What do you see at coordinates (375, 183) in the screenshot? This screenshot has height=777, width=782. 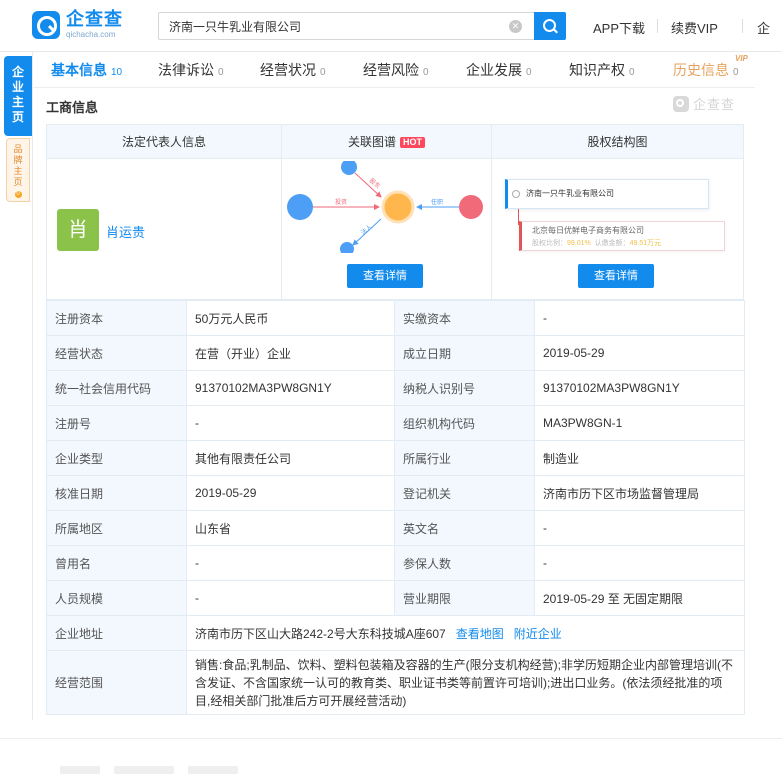 I see `graph-edge-label: 股东` at bounding box center [375, 183].